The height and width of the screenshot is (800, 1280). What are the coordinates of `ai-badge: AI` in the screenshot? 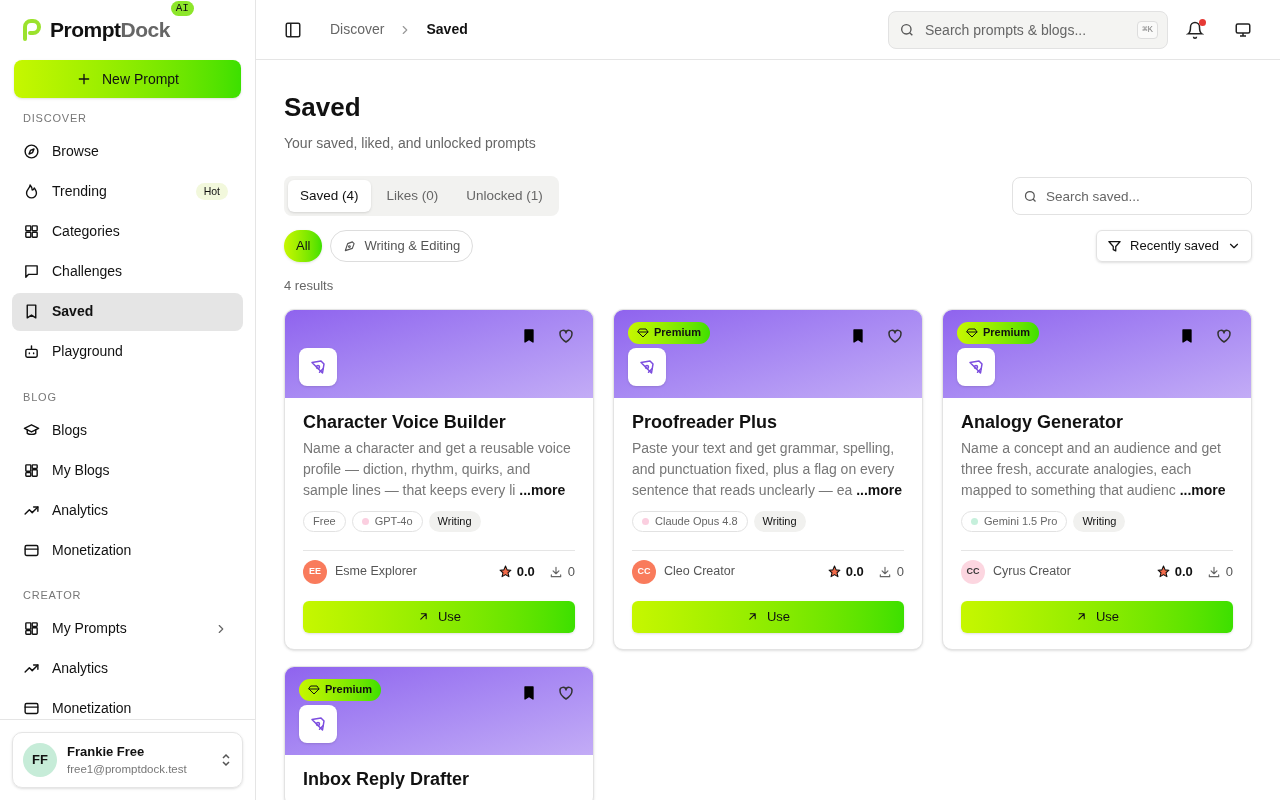 It's located at (182, 9).